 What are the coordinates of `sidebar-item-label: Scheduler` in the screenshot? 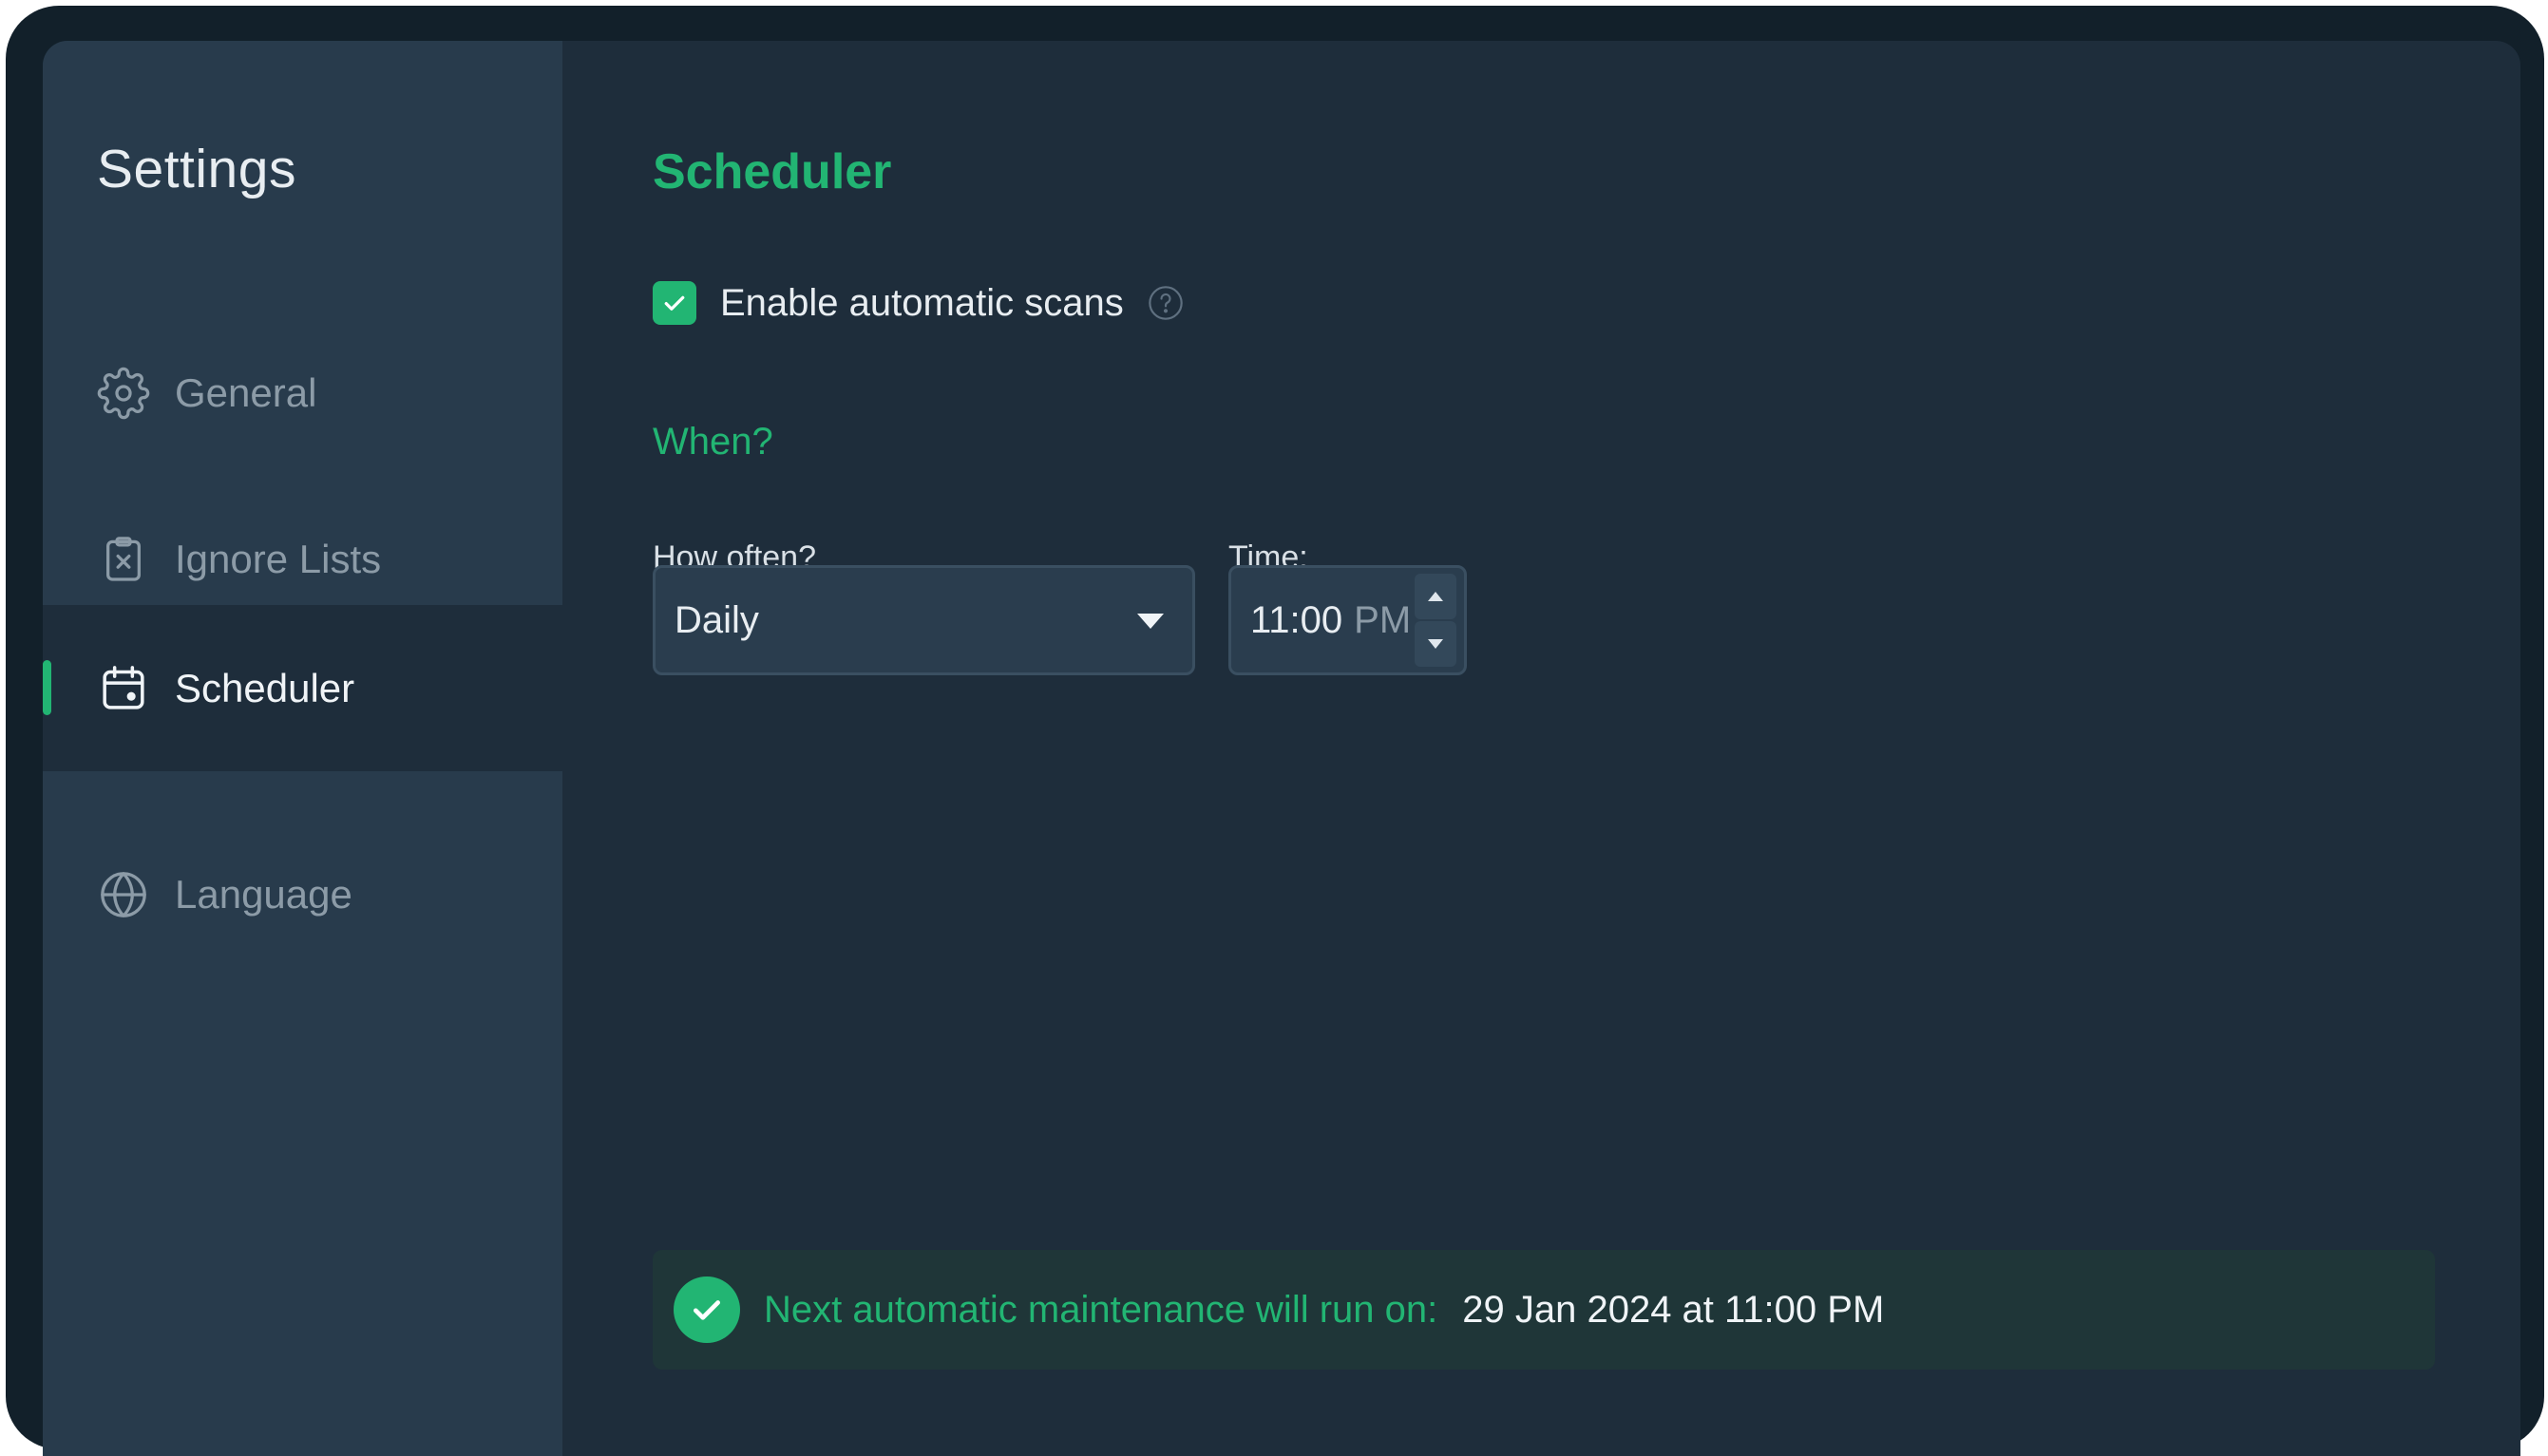 It's located at (265, 687).